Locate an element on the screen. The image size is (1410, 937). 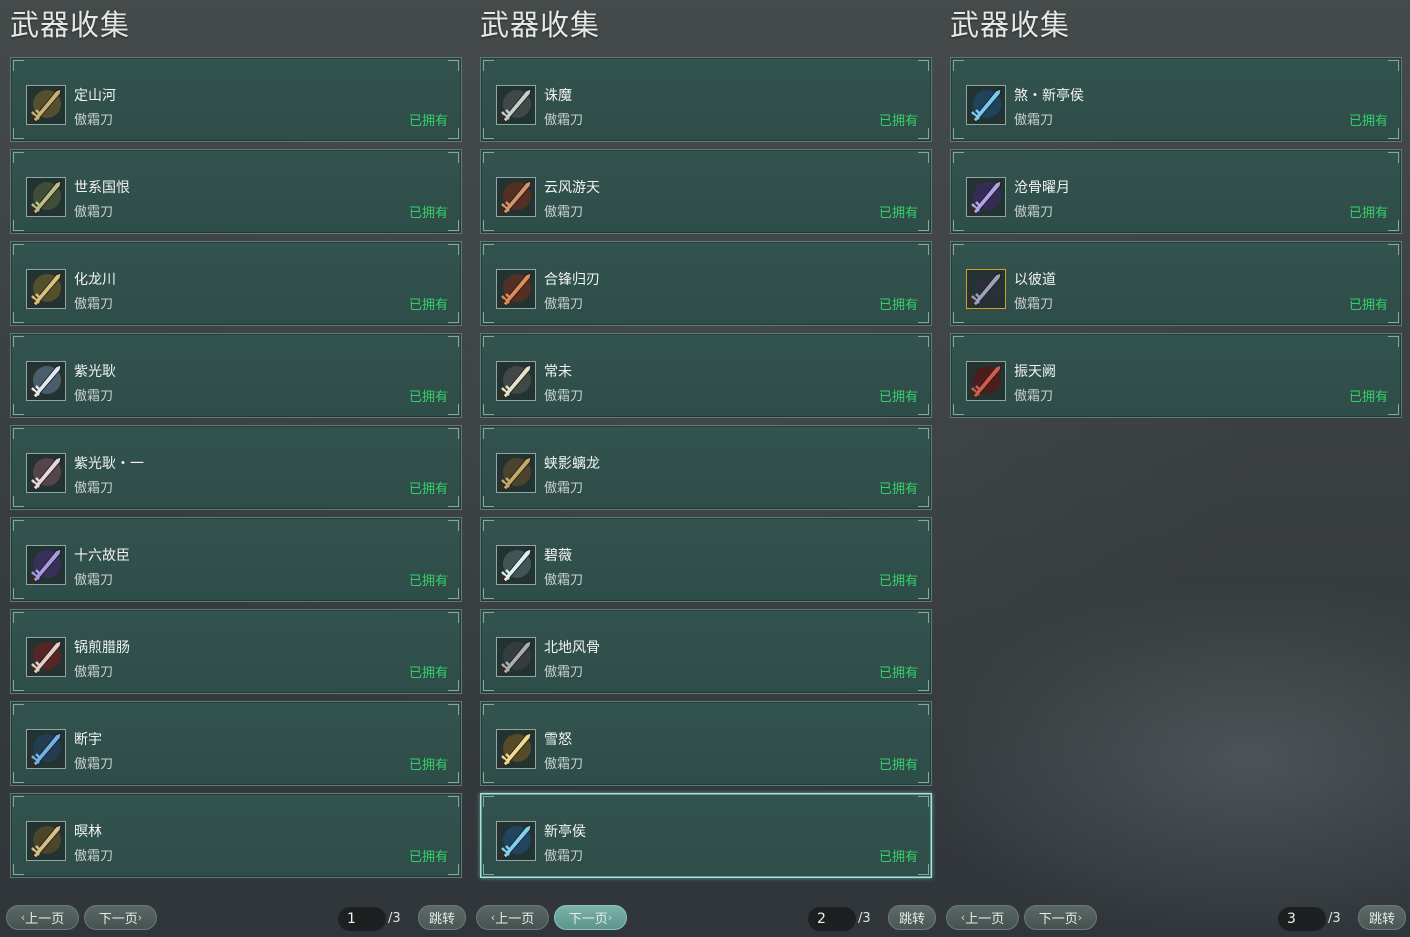
weapon-card: 紫光耿・一 傲霜刀 已拥有 is located at coordinates (236, 467).